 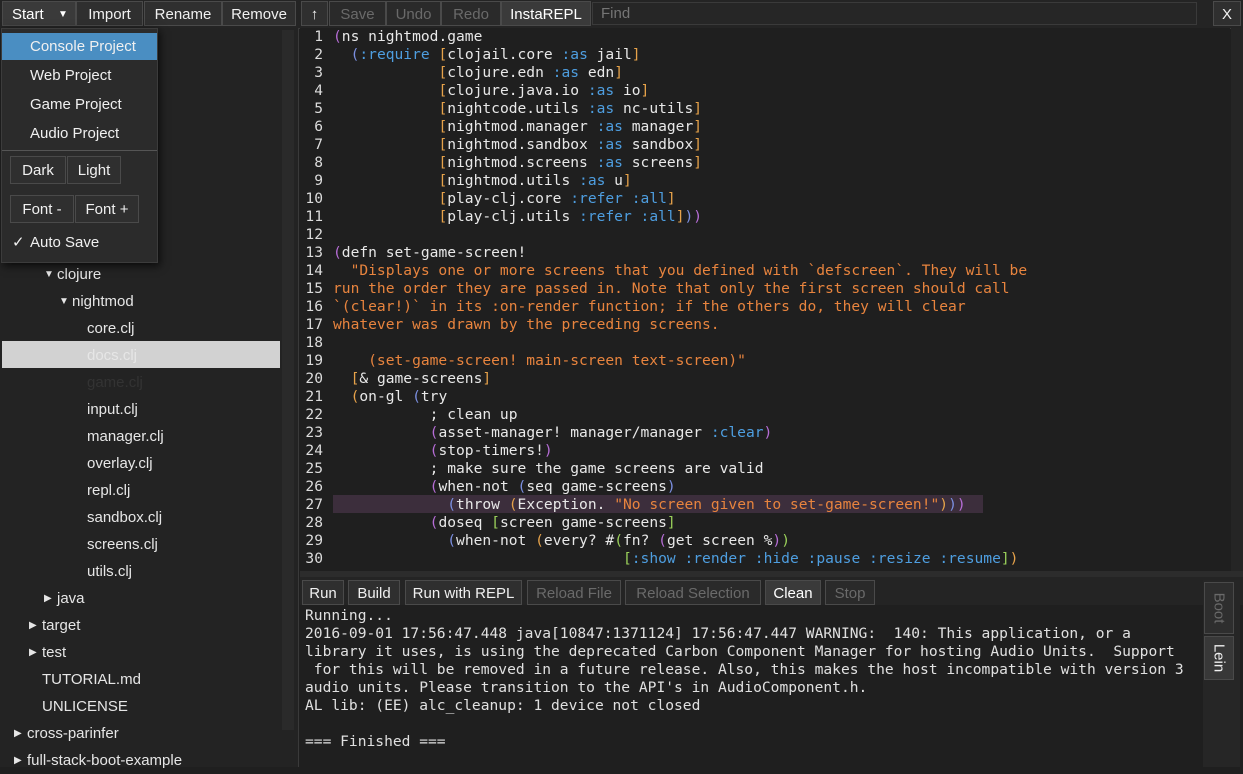 What do you see at coordinates (122, 544) in the screenshot?
I see `tree-file: screens.clj` at bounding box center [122, 544].